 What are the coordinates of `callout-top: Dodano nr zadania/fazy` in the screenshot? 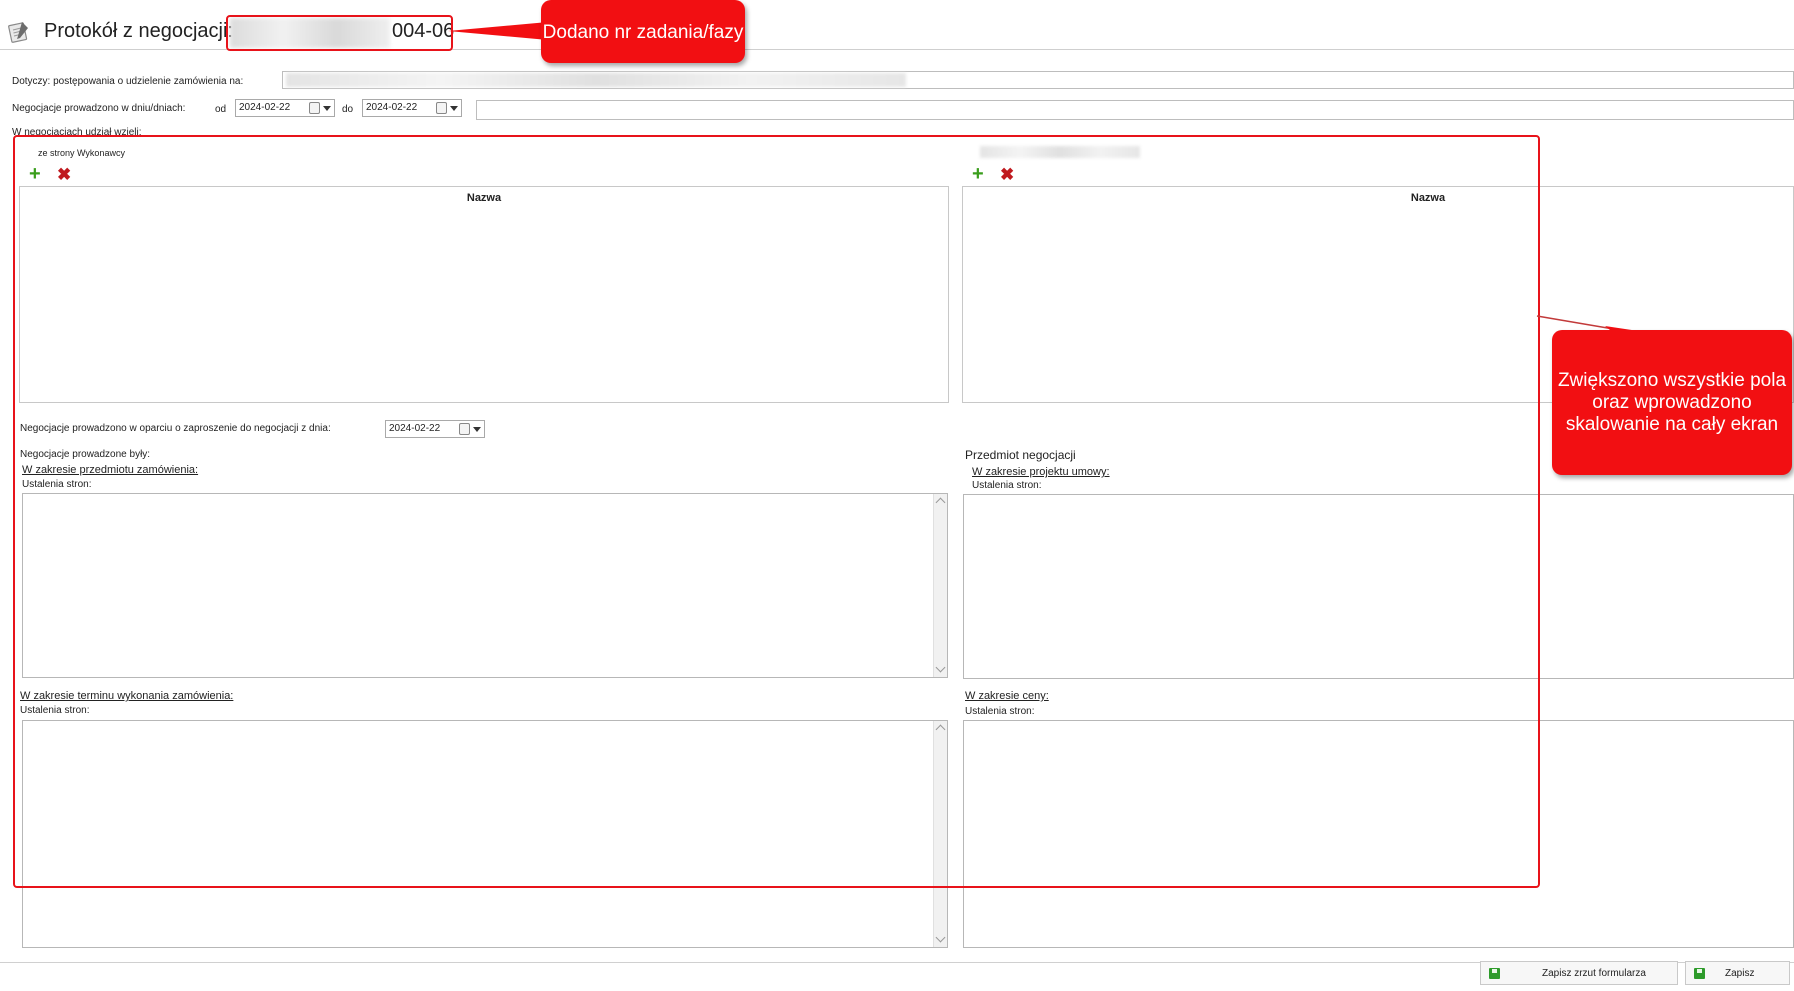 It's located at (643, 31).